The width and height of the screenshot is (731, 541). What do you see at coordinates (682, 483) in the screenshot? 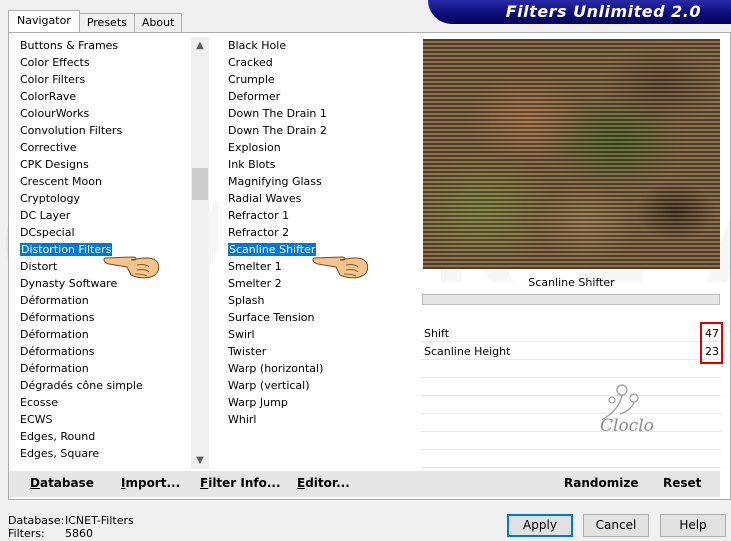
I see `reset-button: Reset` at bounding box center [682, 483].